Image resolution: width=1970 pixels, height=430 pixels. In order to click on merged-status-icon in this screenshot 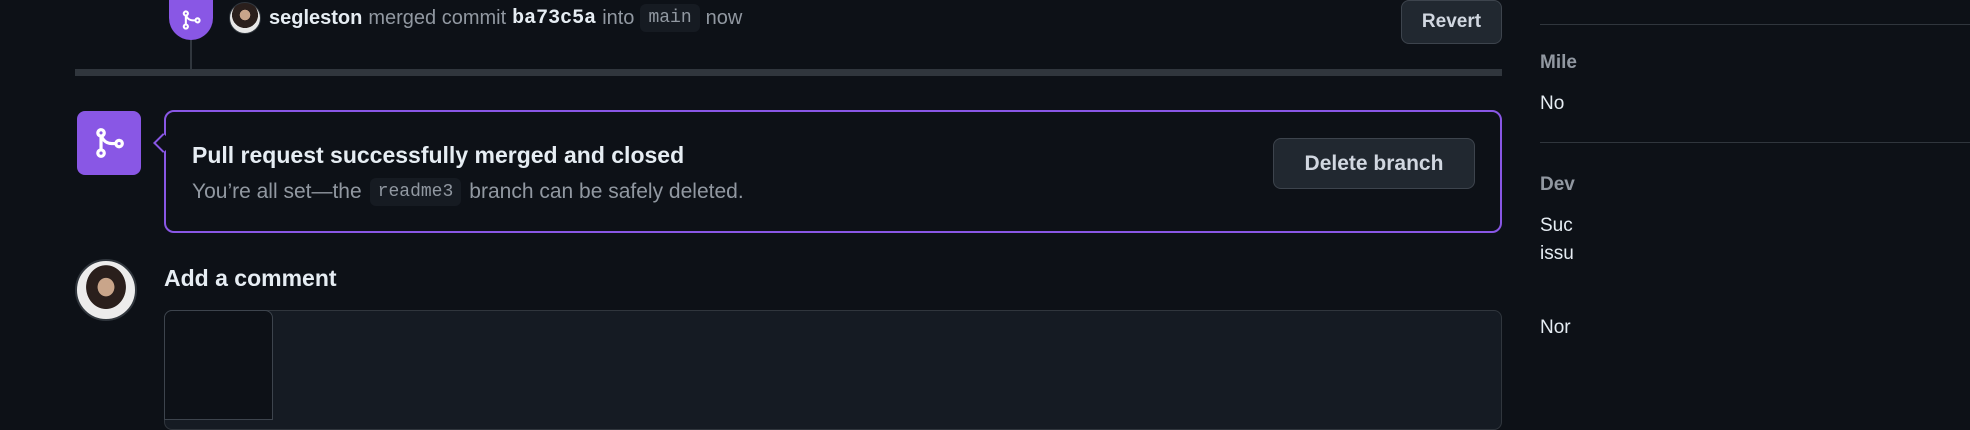, I will do `click(109, 143)`.